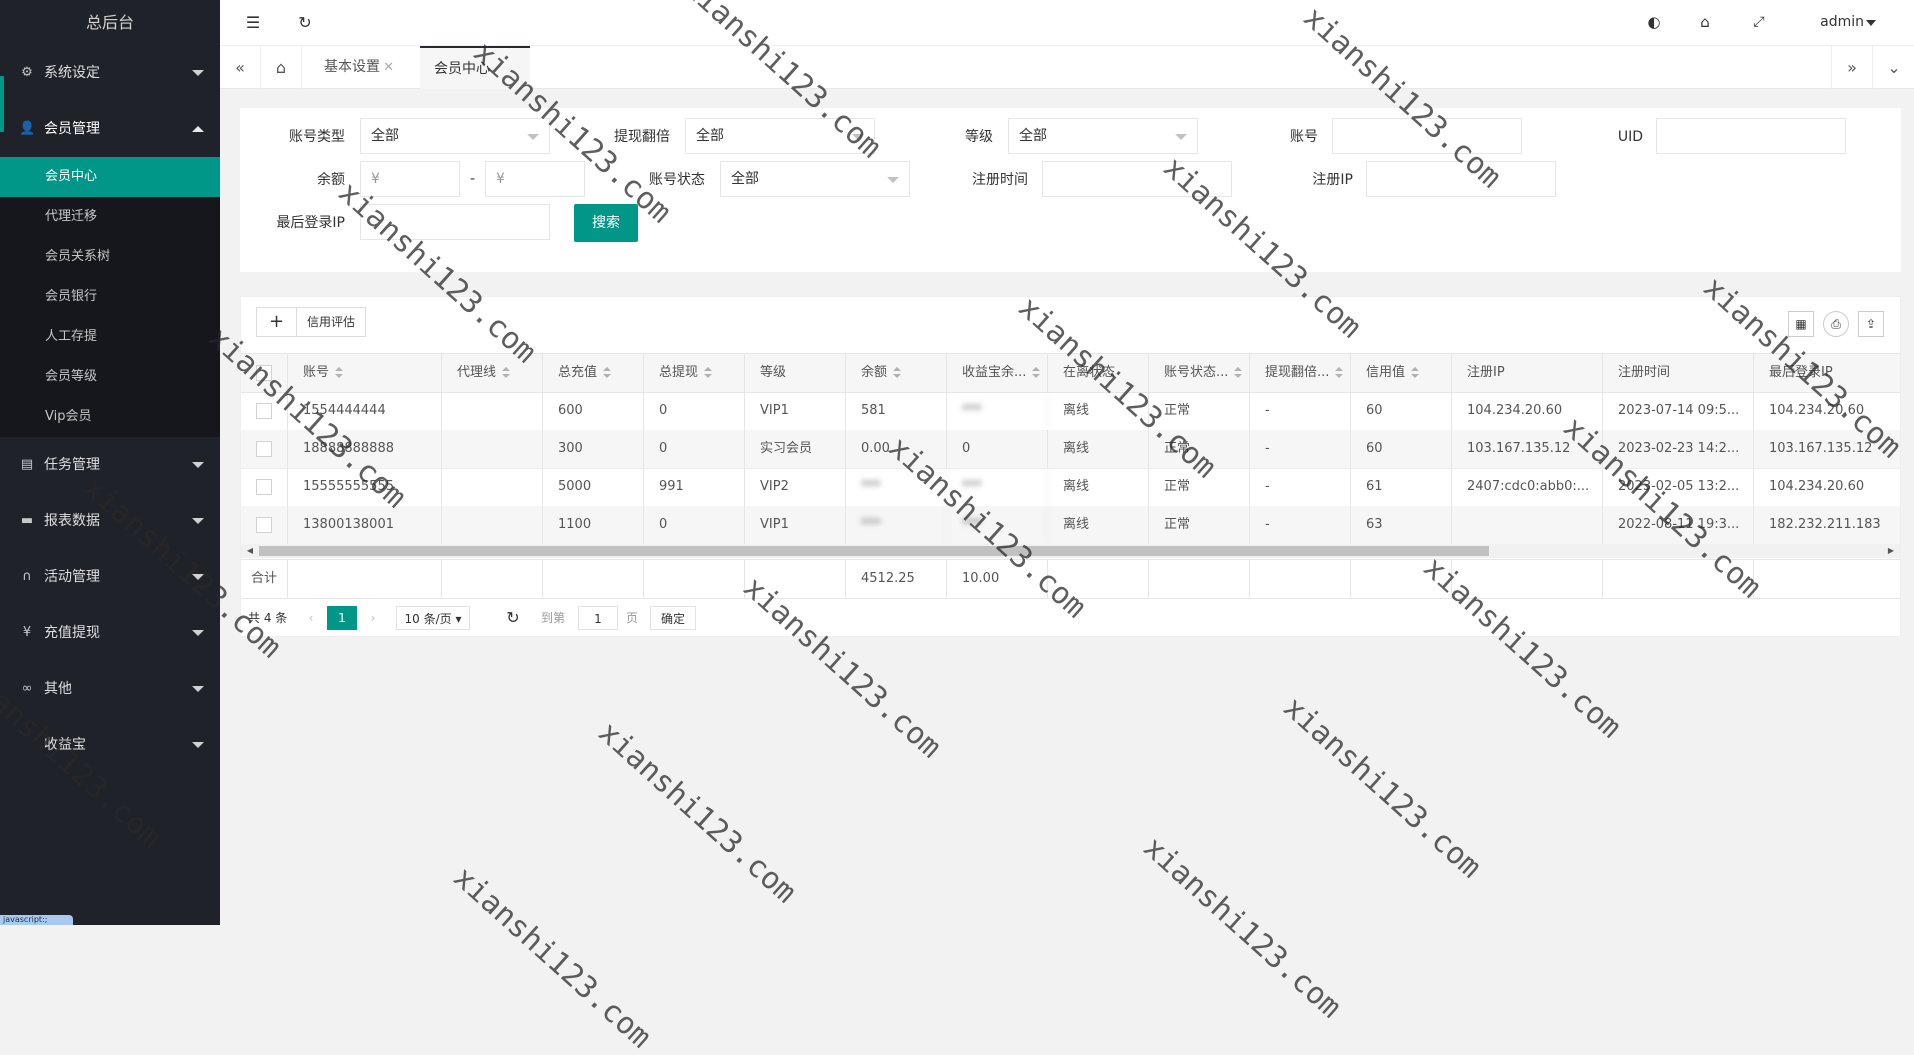 The height and width of the screenshot is (1055, 1914). Describe the element at coordinates (250, 551) in the screenshot. I see `scroll-left-arrow-icon: ◀` at that location.